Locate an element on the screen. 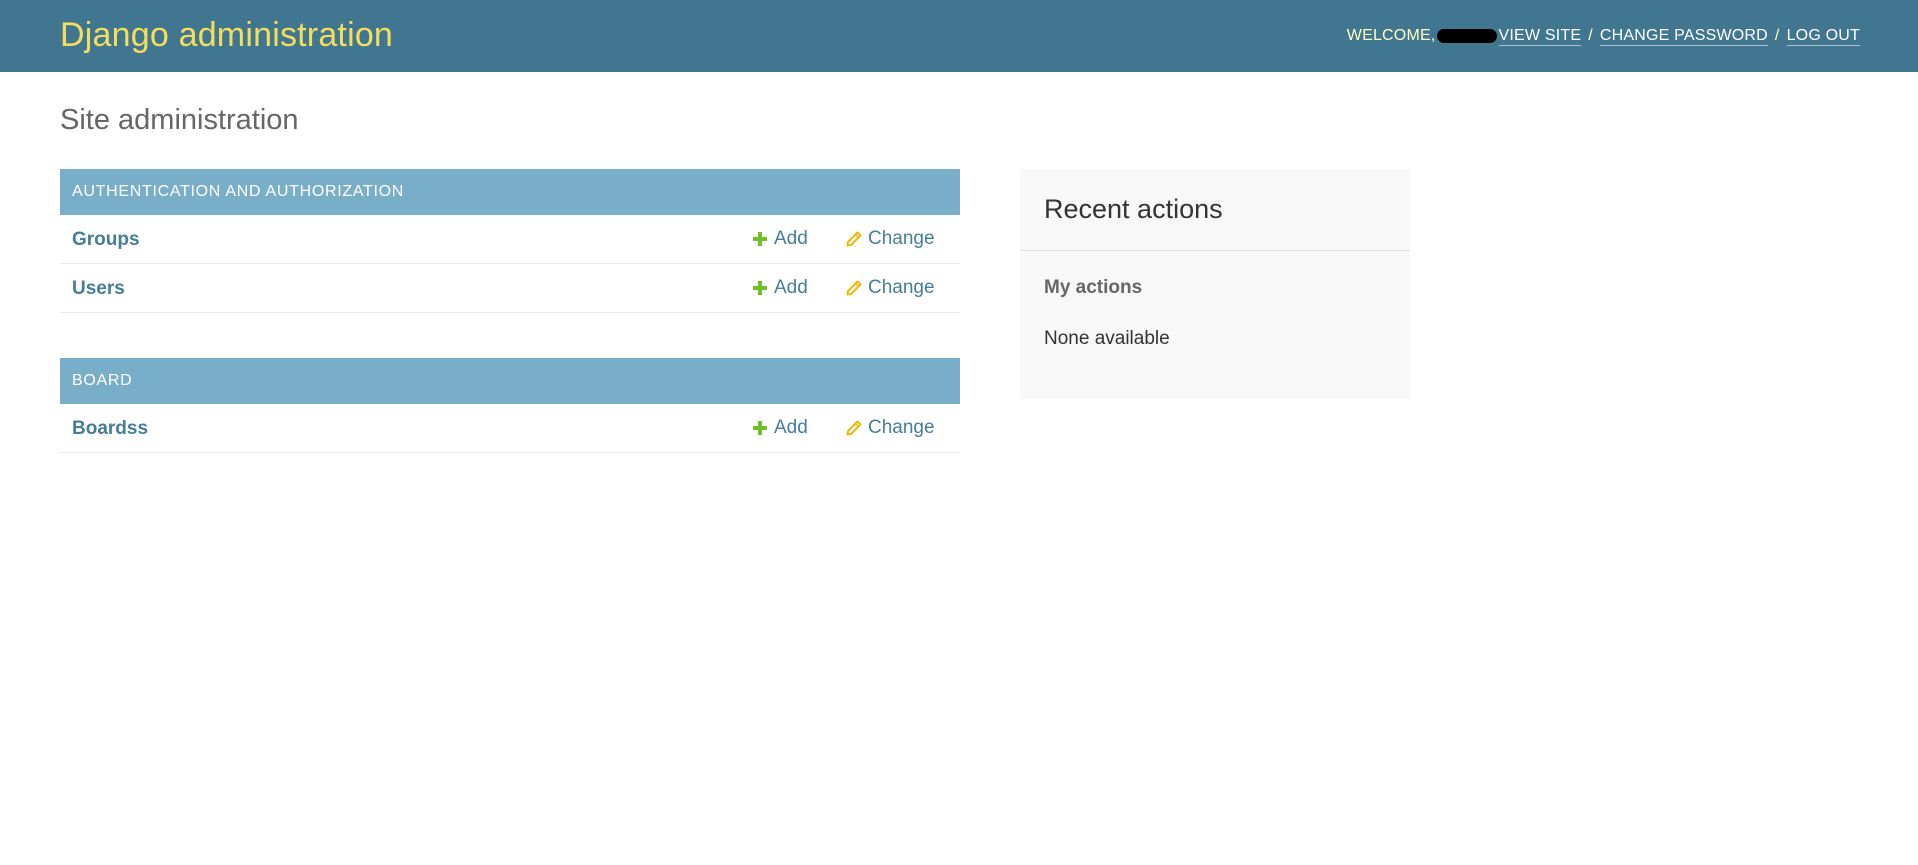 Image resolution: width=1918 pixels, height=865 pixels. add-boardss-button: Add is located at coordinates (780, 428).